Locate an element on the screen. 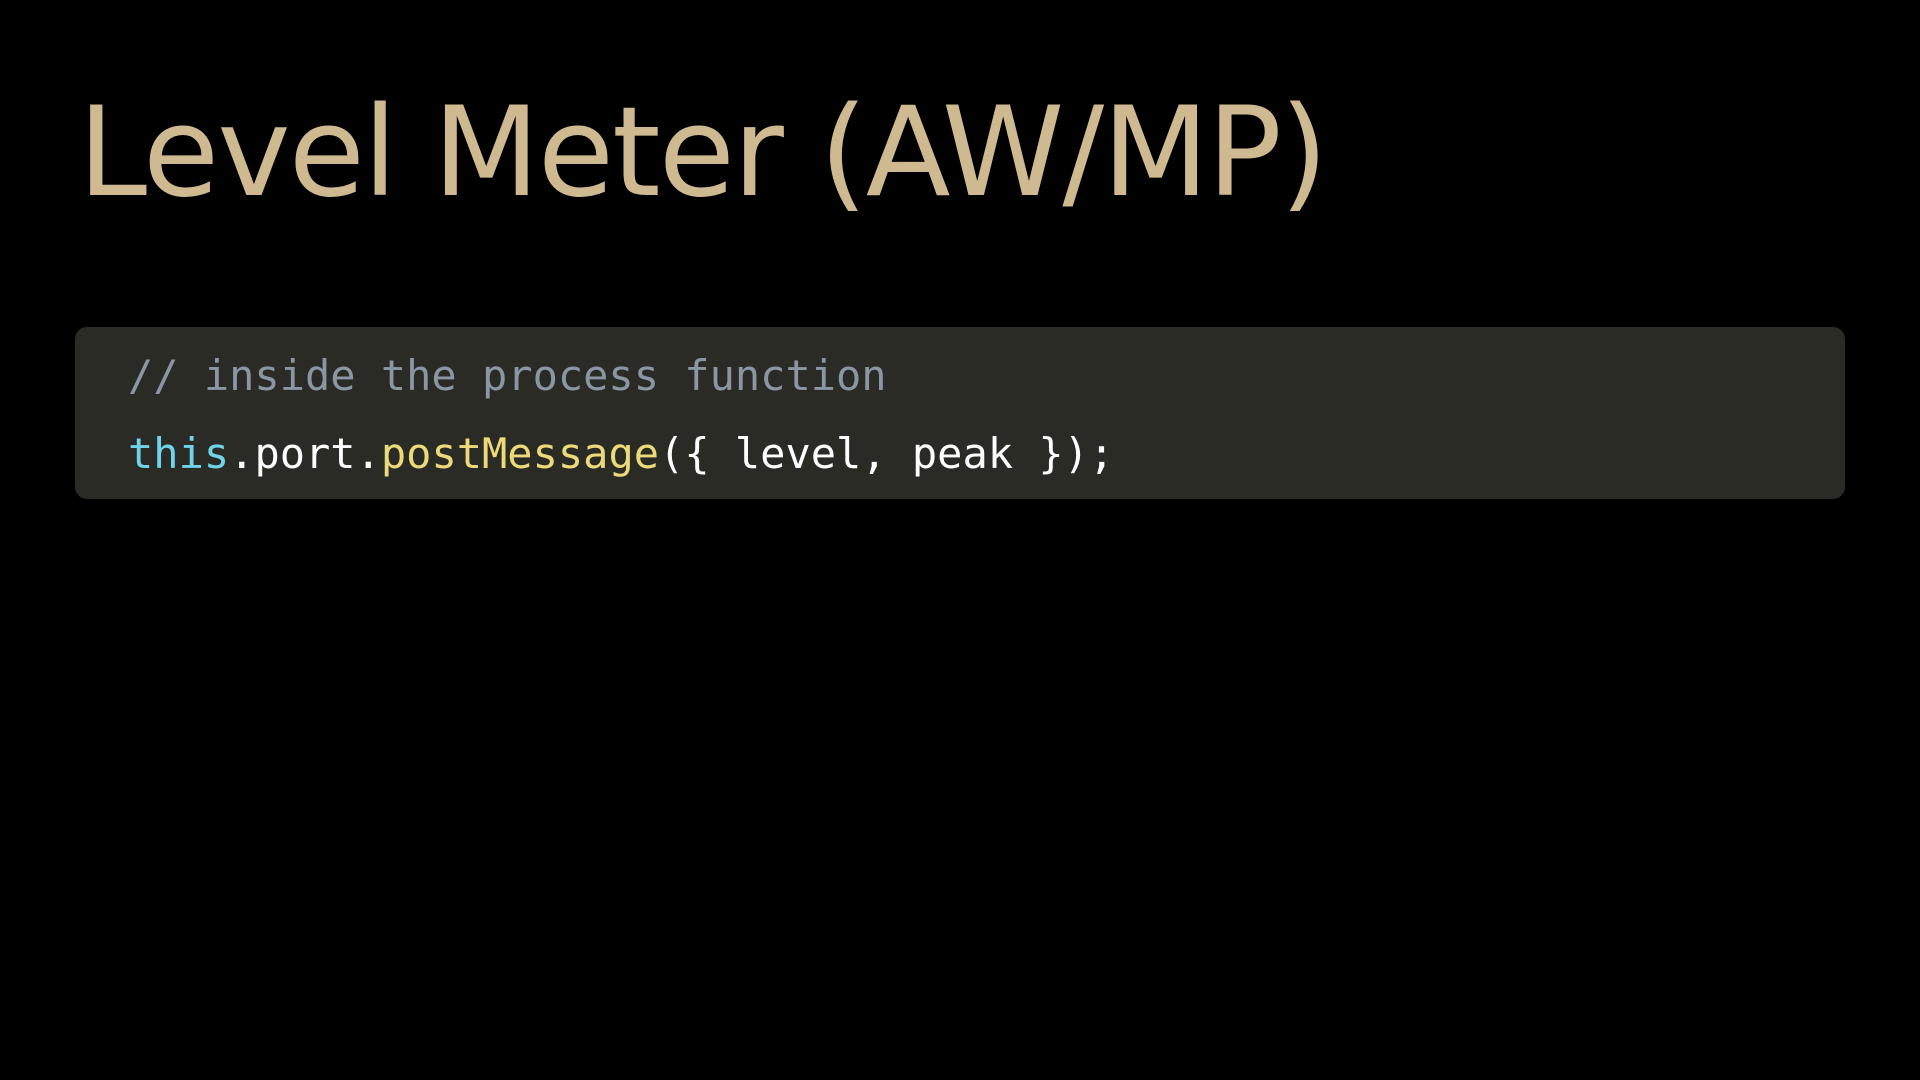  code-arguments: ({ level, peak }); is located at coordinates (887, 453).